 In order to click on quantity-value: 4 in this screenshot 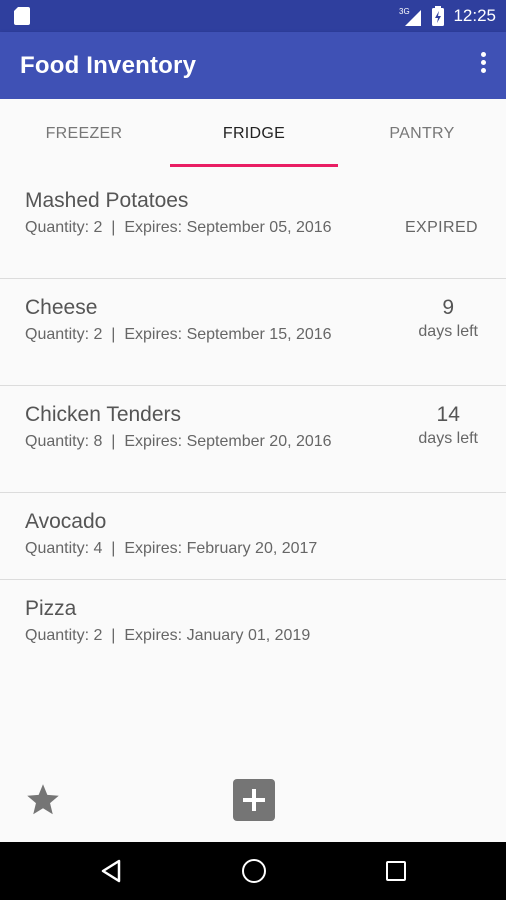, I will do `click(98, 548)`.